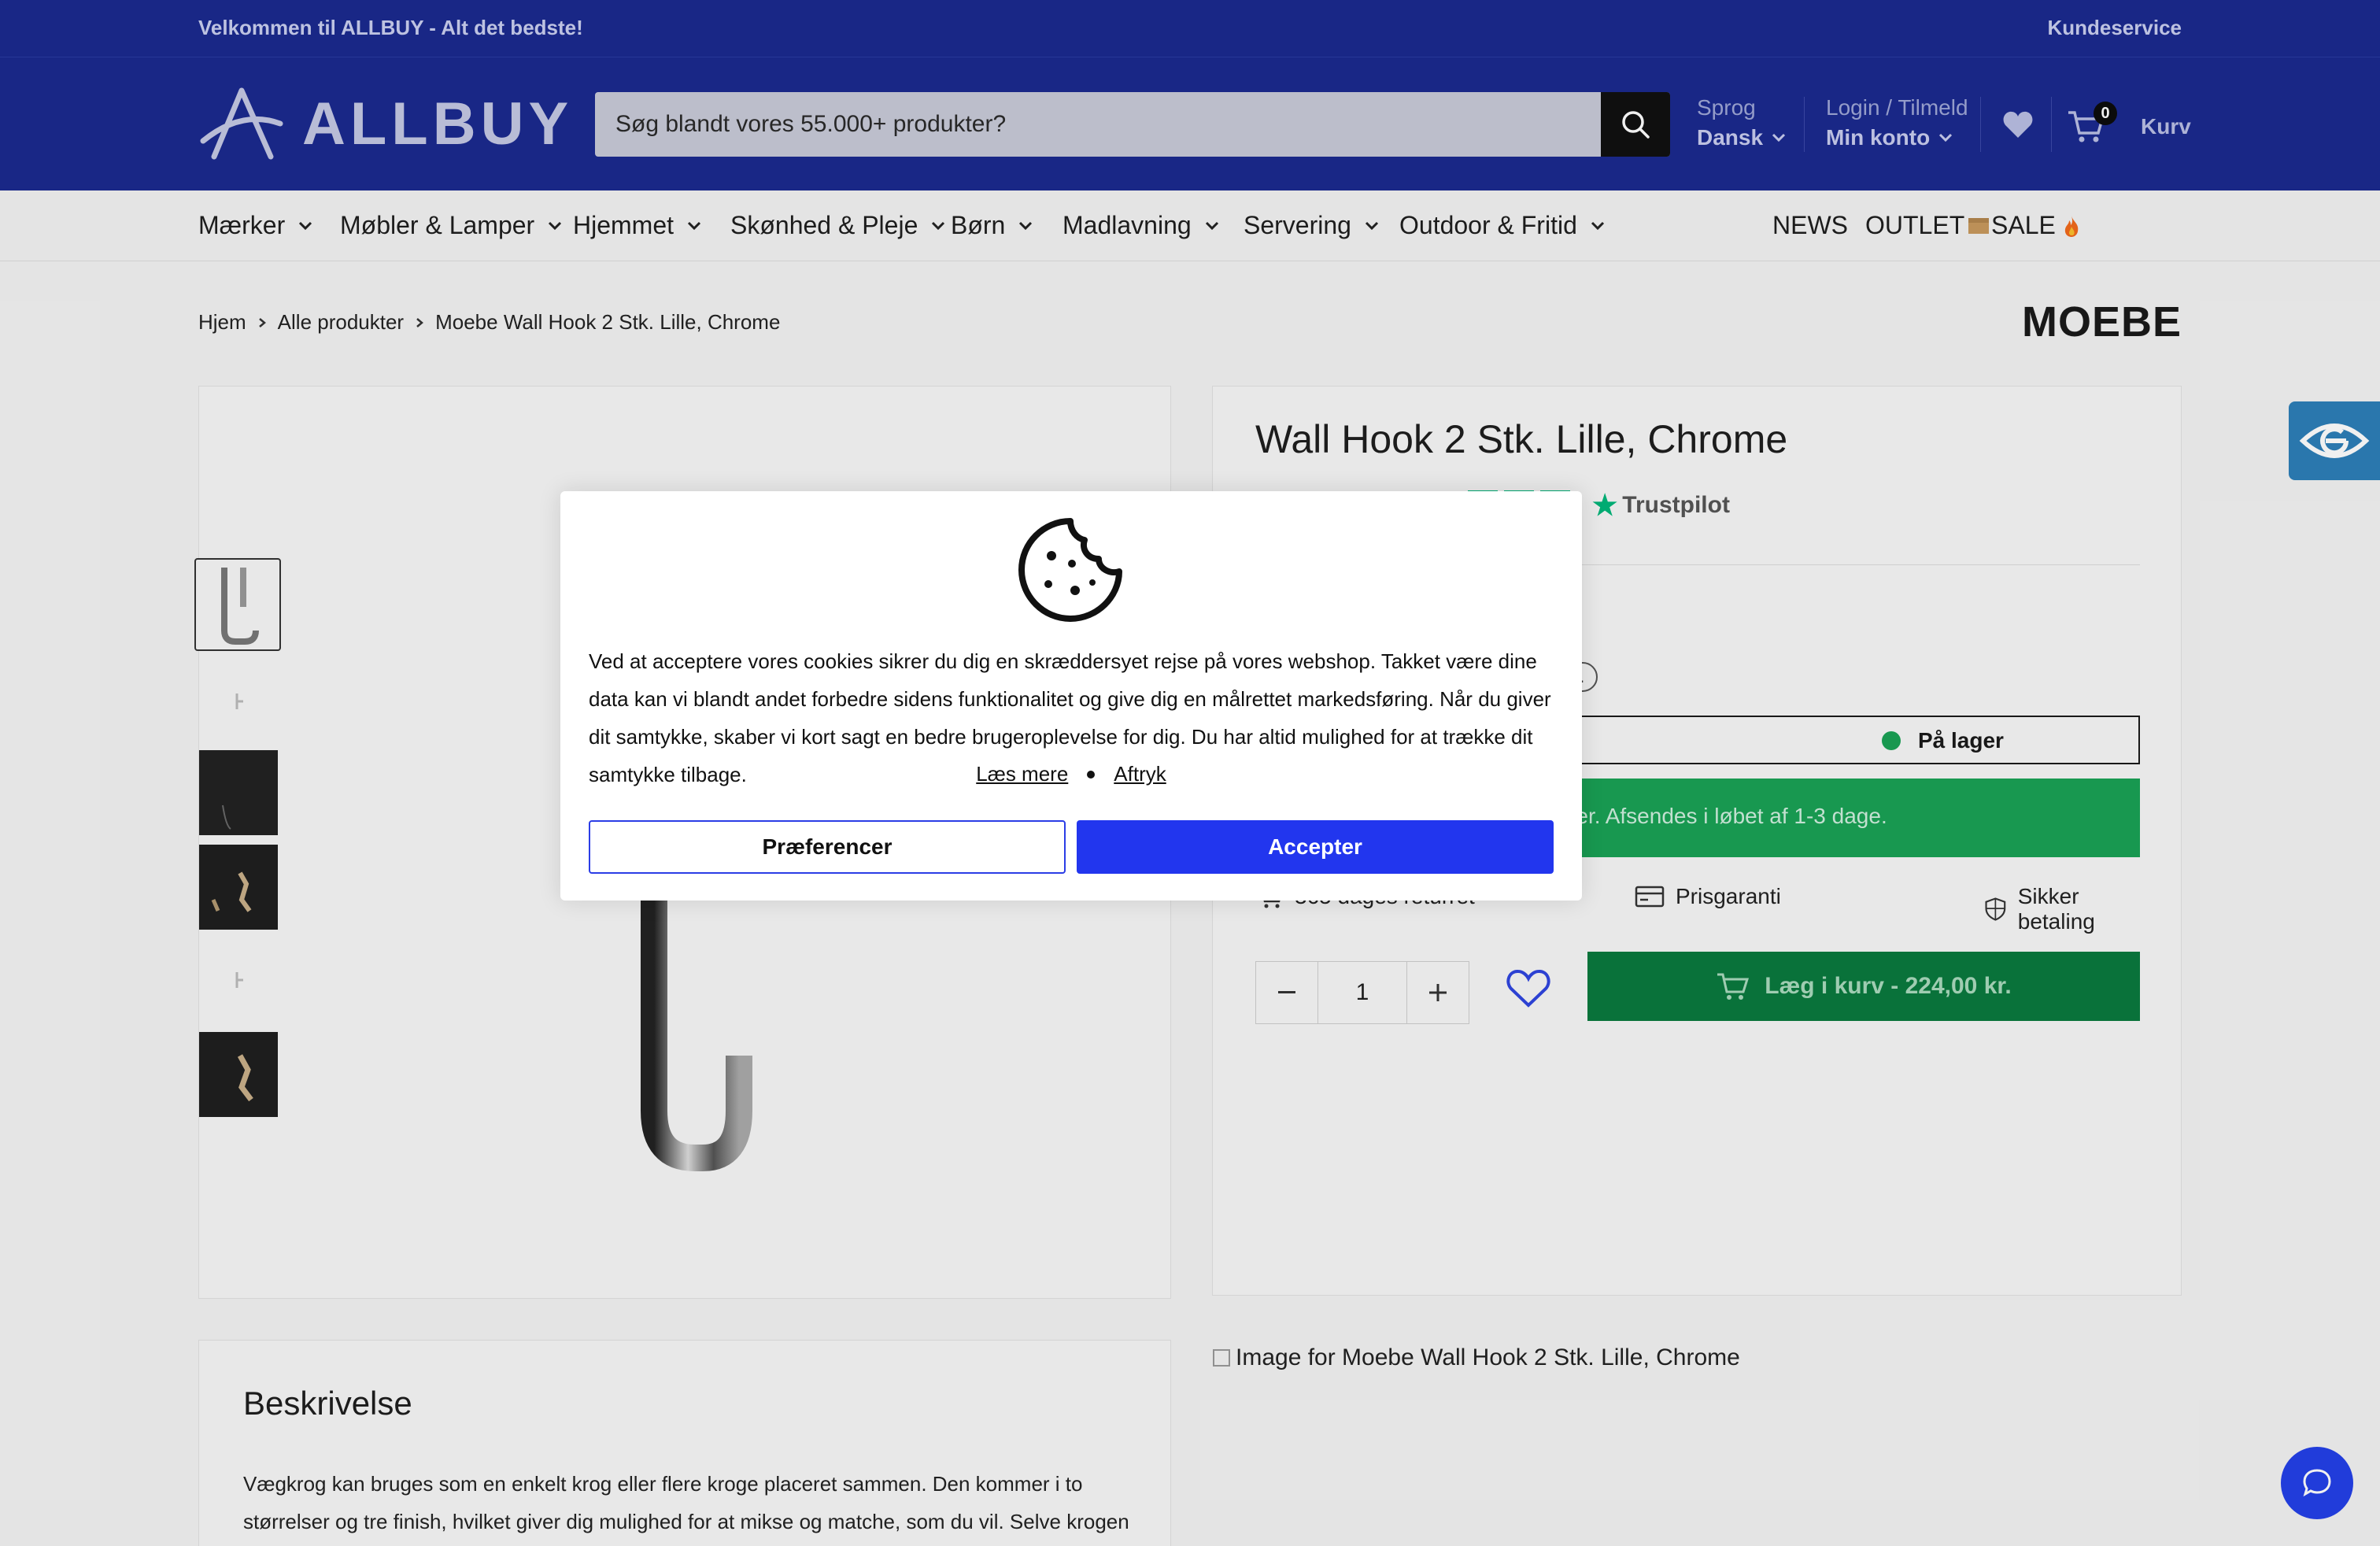 Image resolution: width=2380 pixels, height=1546 pixels. Describe the element at coordinates (1071, 774) in the screenshot. I see `cookie-links: Læs mere Aftryk` at that location.